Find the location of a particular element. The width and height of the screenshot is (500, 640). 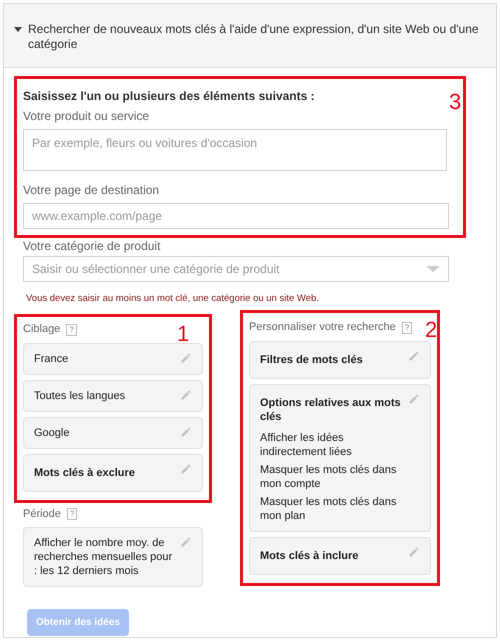

annotation-number: 2 is located at coordinates (431, 330).